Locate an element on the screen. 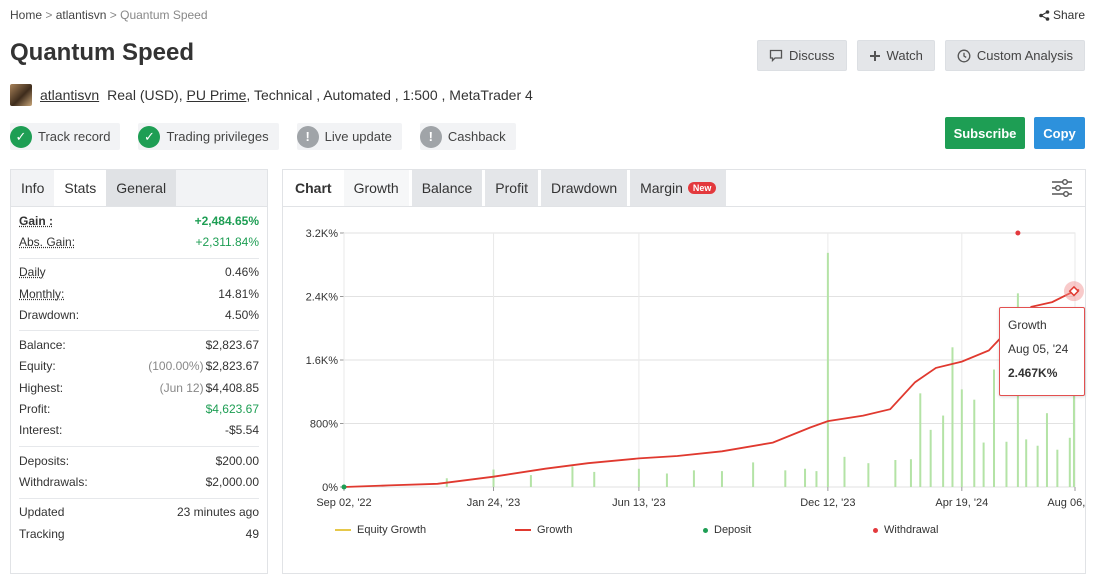 The image size is (1097, 583). tab-drawdown: Drawdown is located at coordinates (584, 188).